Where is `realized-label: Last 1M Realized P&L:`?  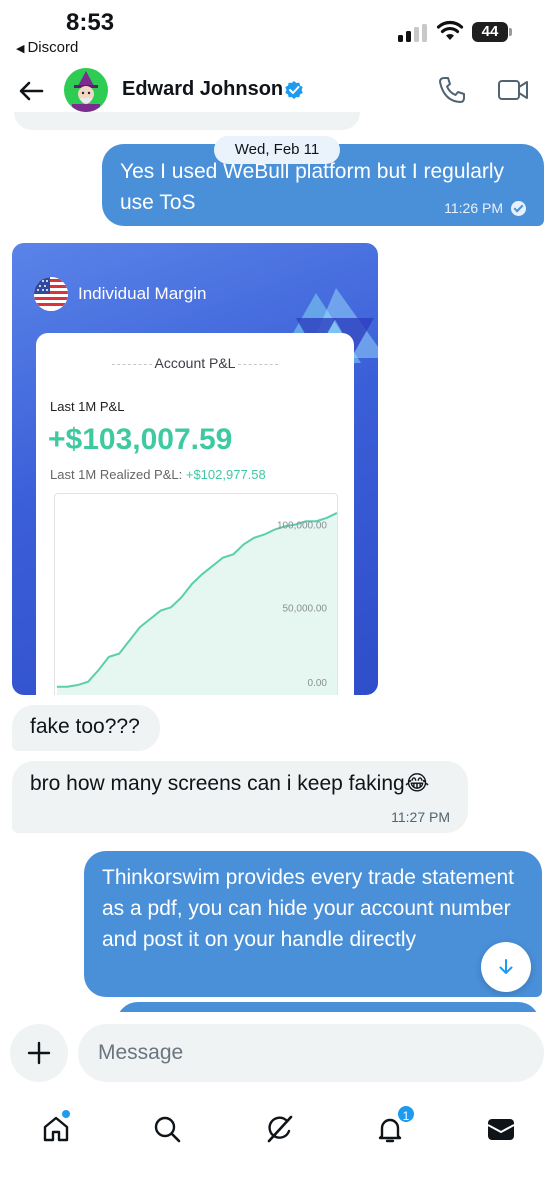
realized-label: Last 1M Realized P&L: is located at coordinates (116, 474).